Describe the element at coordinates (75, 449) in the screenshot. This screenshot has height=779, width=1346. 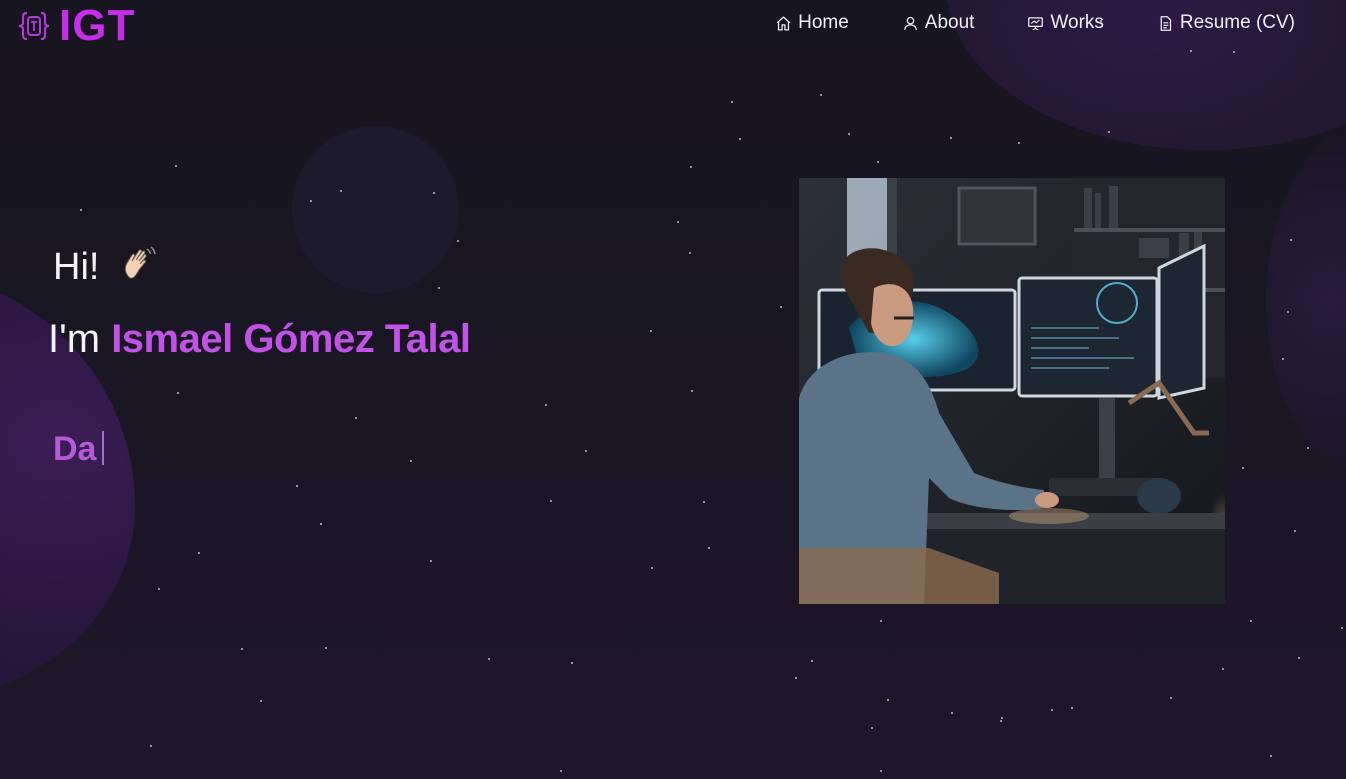
I see `typed-text: Da` at that location.